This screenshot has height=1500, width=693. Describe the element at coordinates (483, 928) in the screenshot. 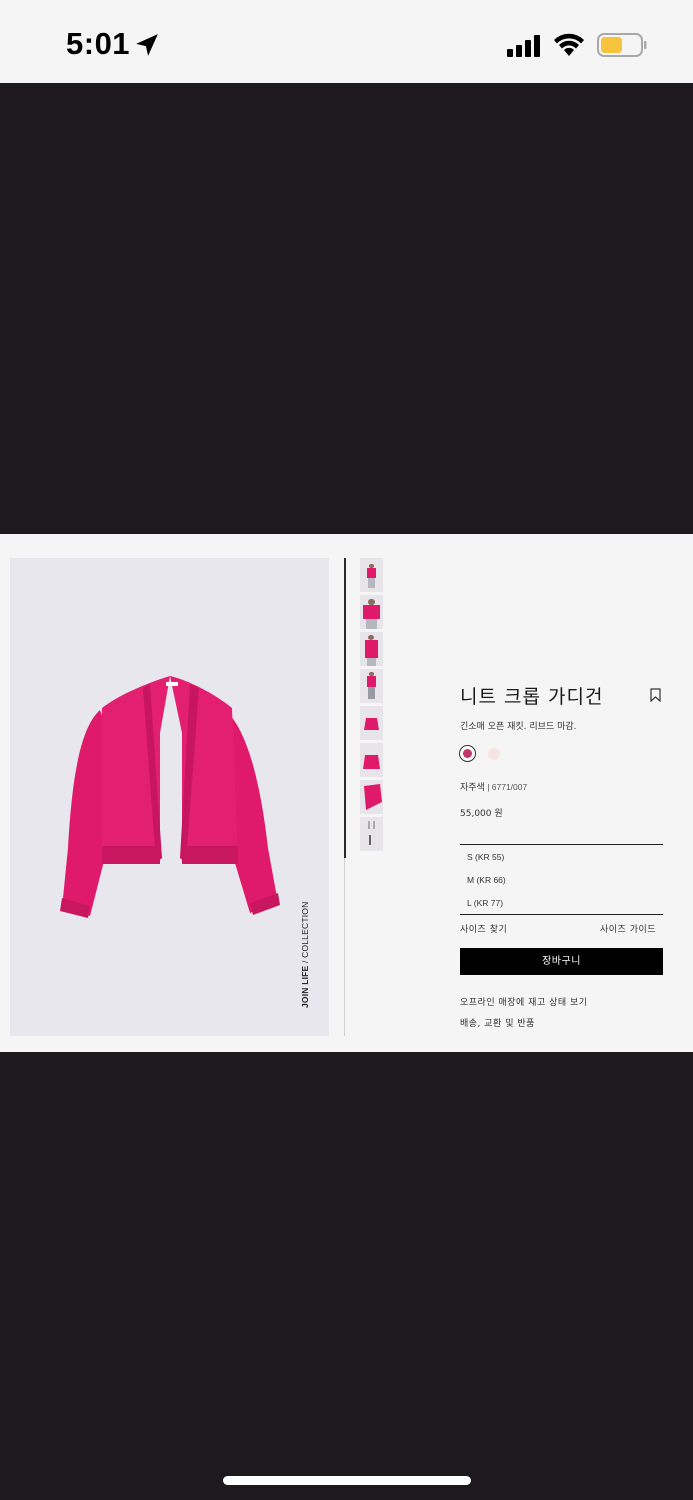

I see `size-find-link: 사이즈 찾기` at that location.